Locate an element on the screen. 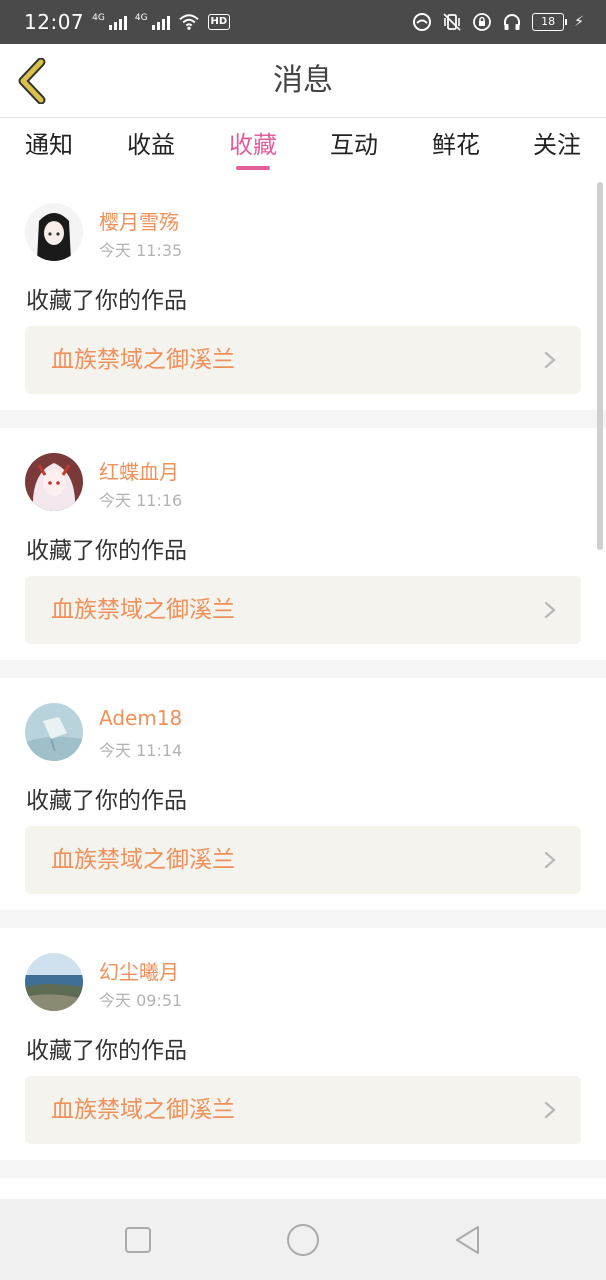 Image resolution: width=606 pixels, height=1280 pixels. timestamp: 今天 11:16 is located at coordinates (141, 500).